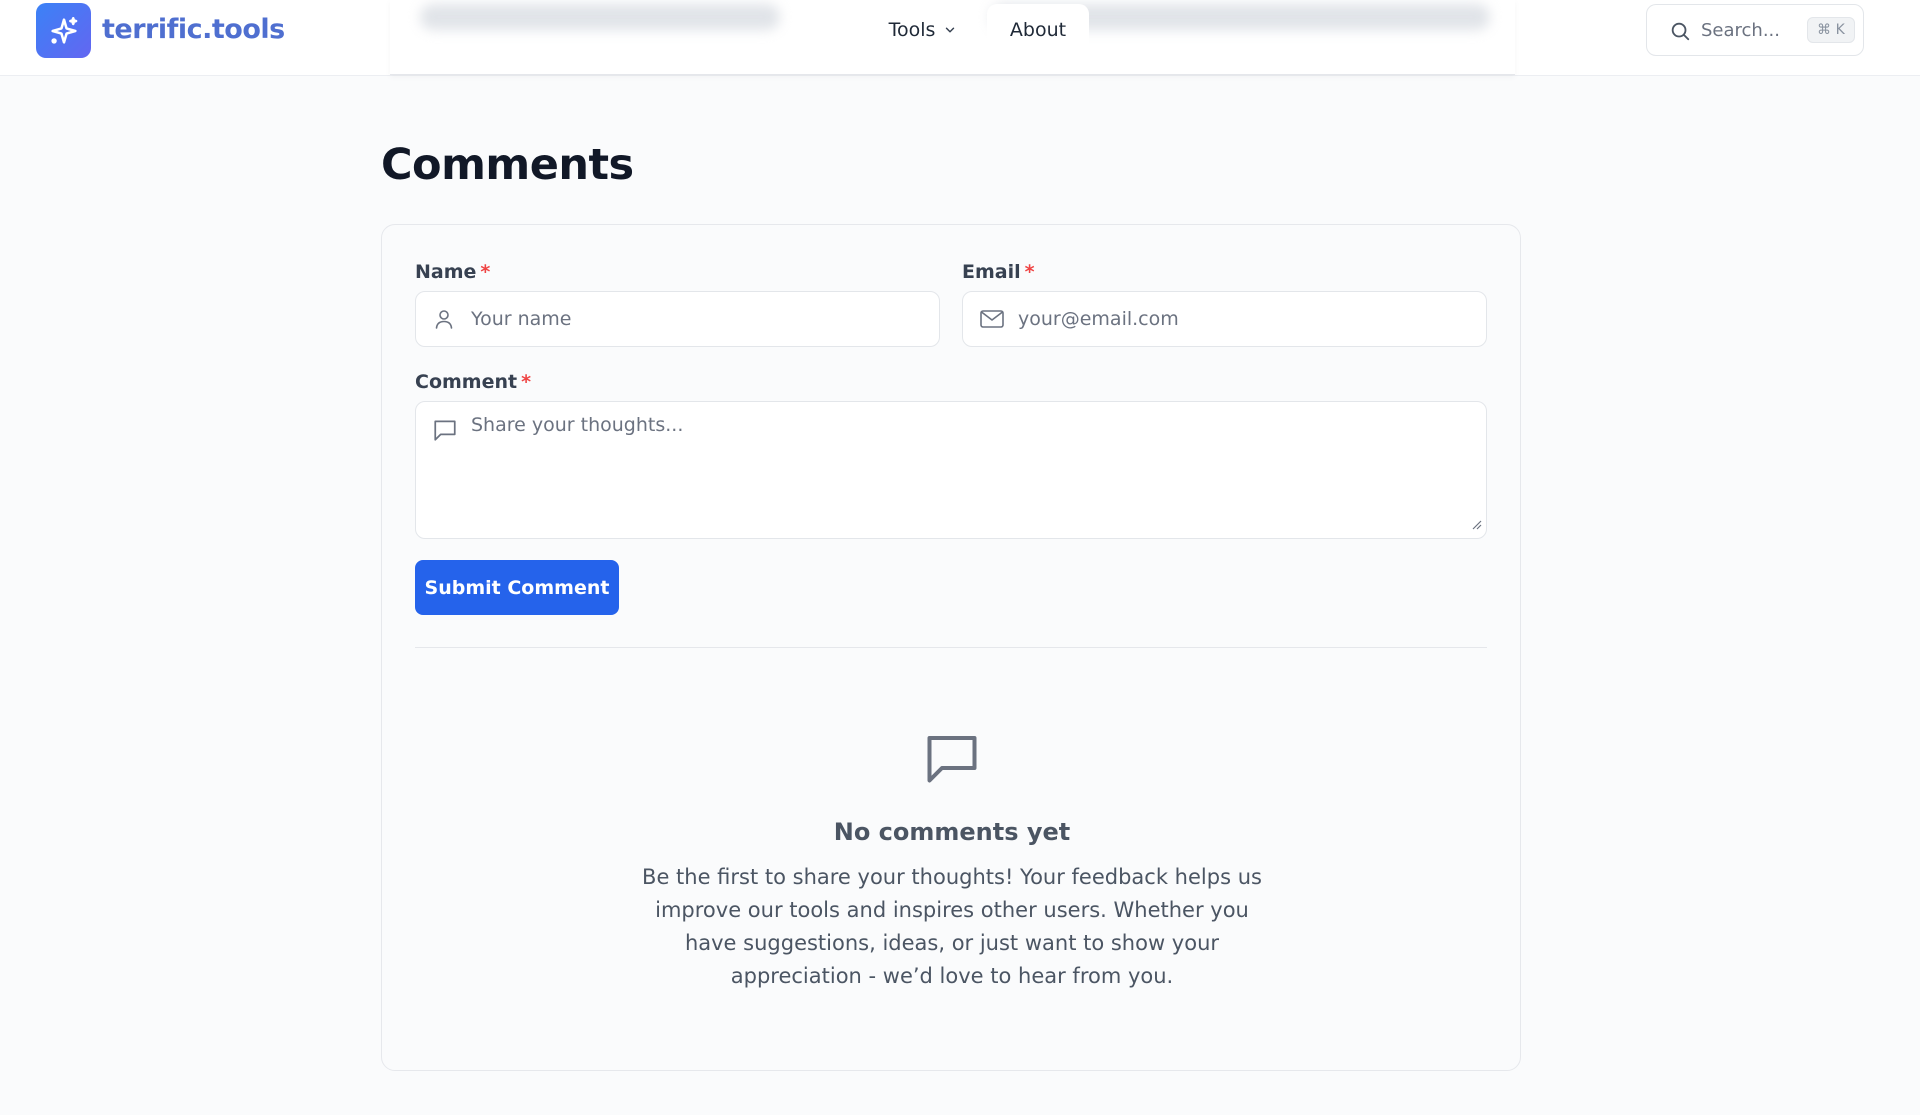  Describe the element at coordinates (1680, 33) in the screenshot. I see `search-icon` at that location.